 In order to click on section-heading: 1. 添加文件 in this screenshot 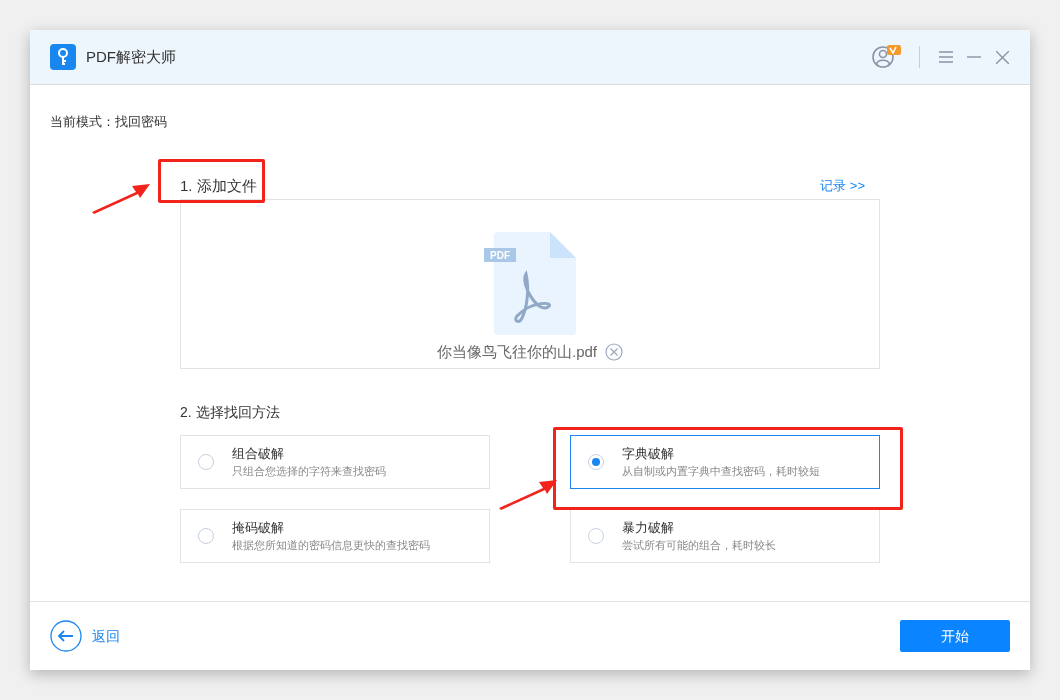, I will do `click(218, 185)`.